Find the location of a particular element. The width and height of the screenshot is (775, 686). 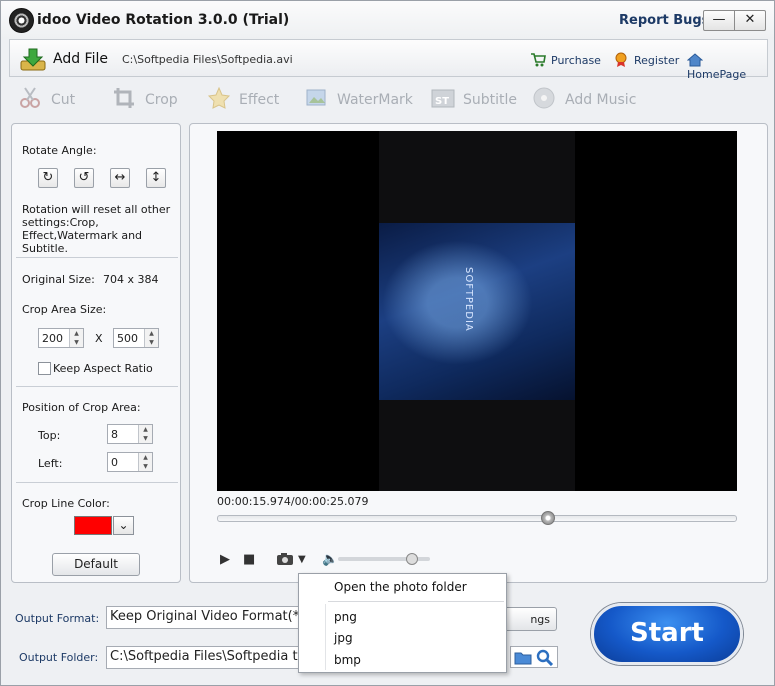

rotate-counterclockwise-button: ↺ is located at coordinates (84, 178).